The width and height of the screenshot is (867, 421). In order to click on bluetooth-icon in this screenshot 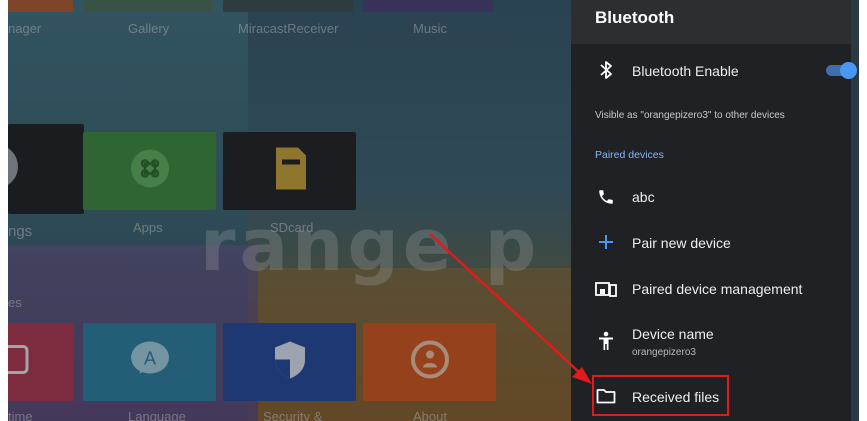, I will do `click(606, 70)`.